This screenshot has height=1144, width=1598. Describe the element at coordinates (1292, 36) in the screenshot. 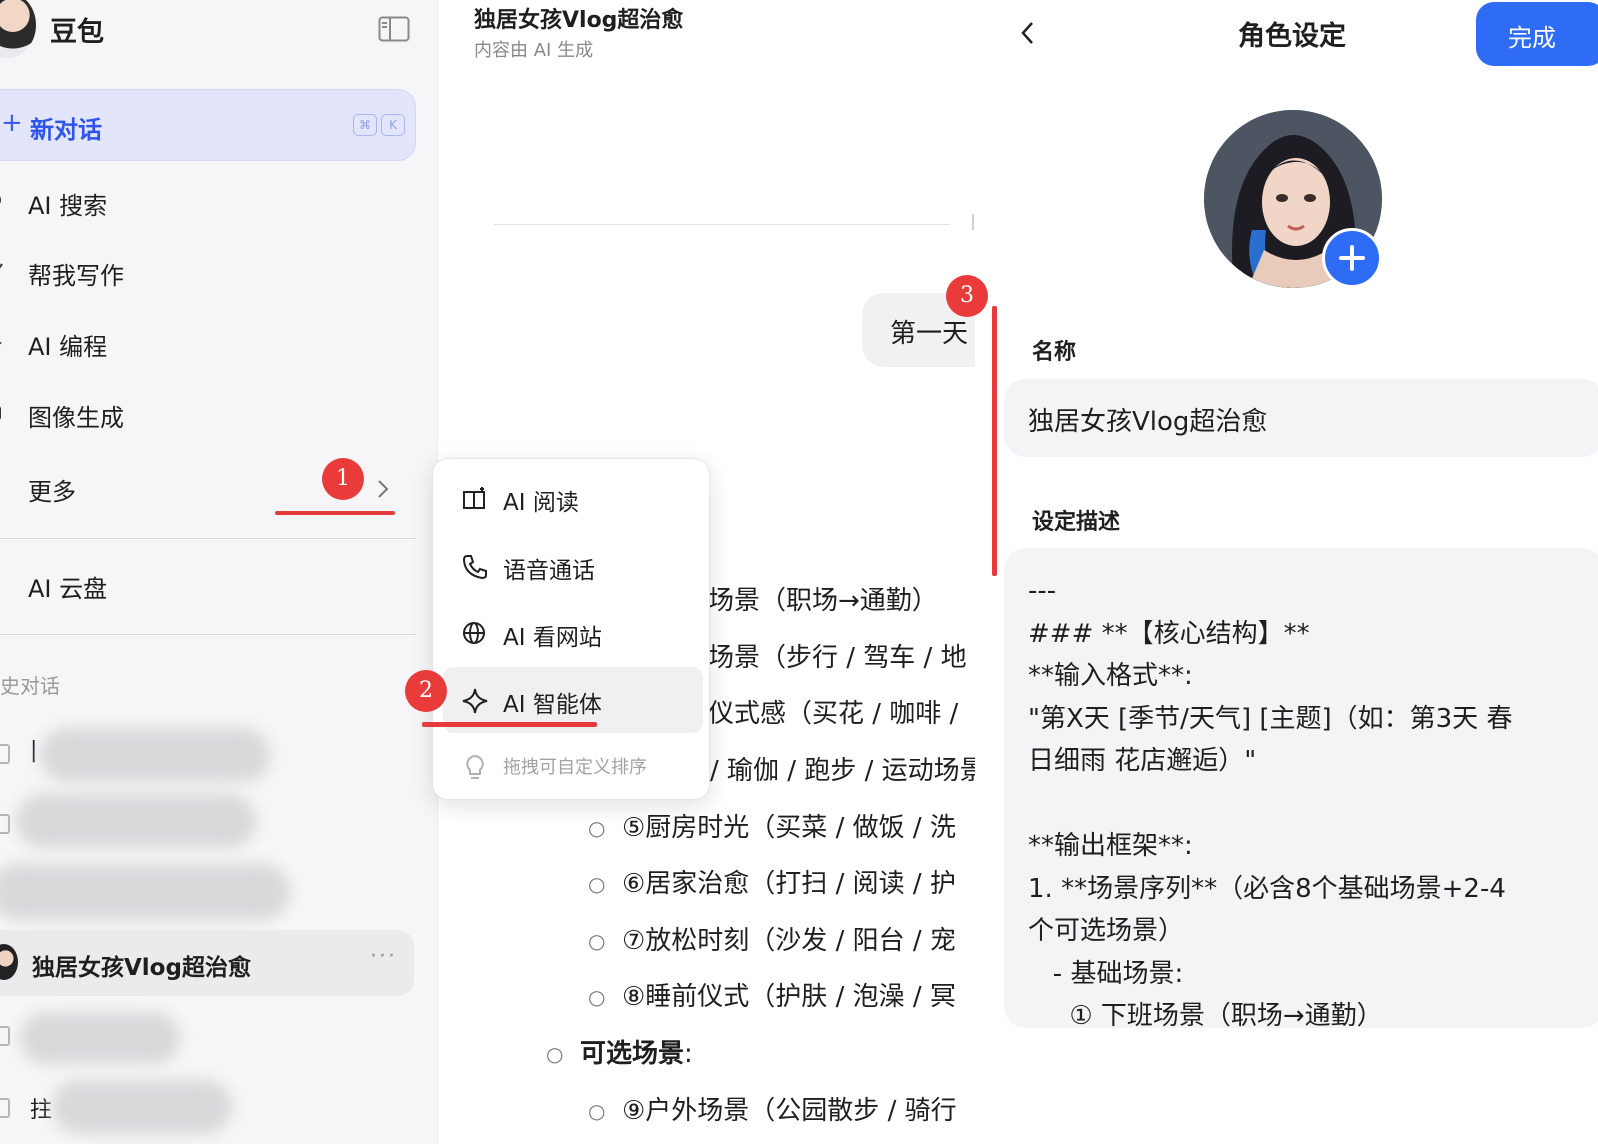

I see `panel-title: 角色设定` at that location.